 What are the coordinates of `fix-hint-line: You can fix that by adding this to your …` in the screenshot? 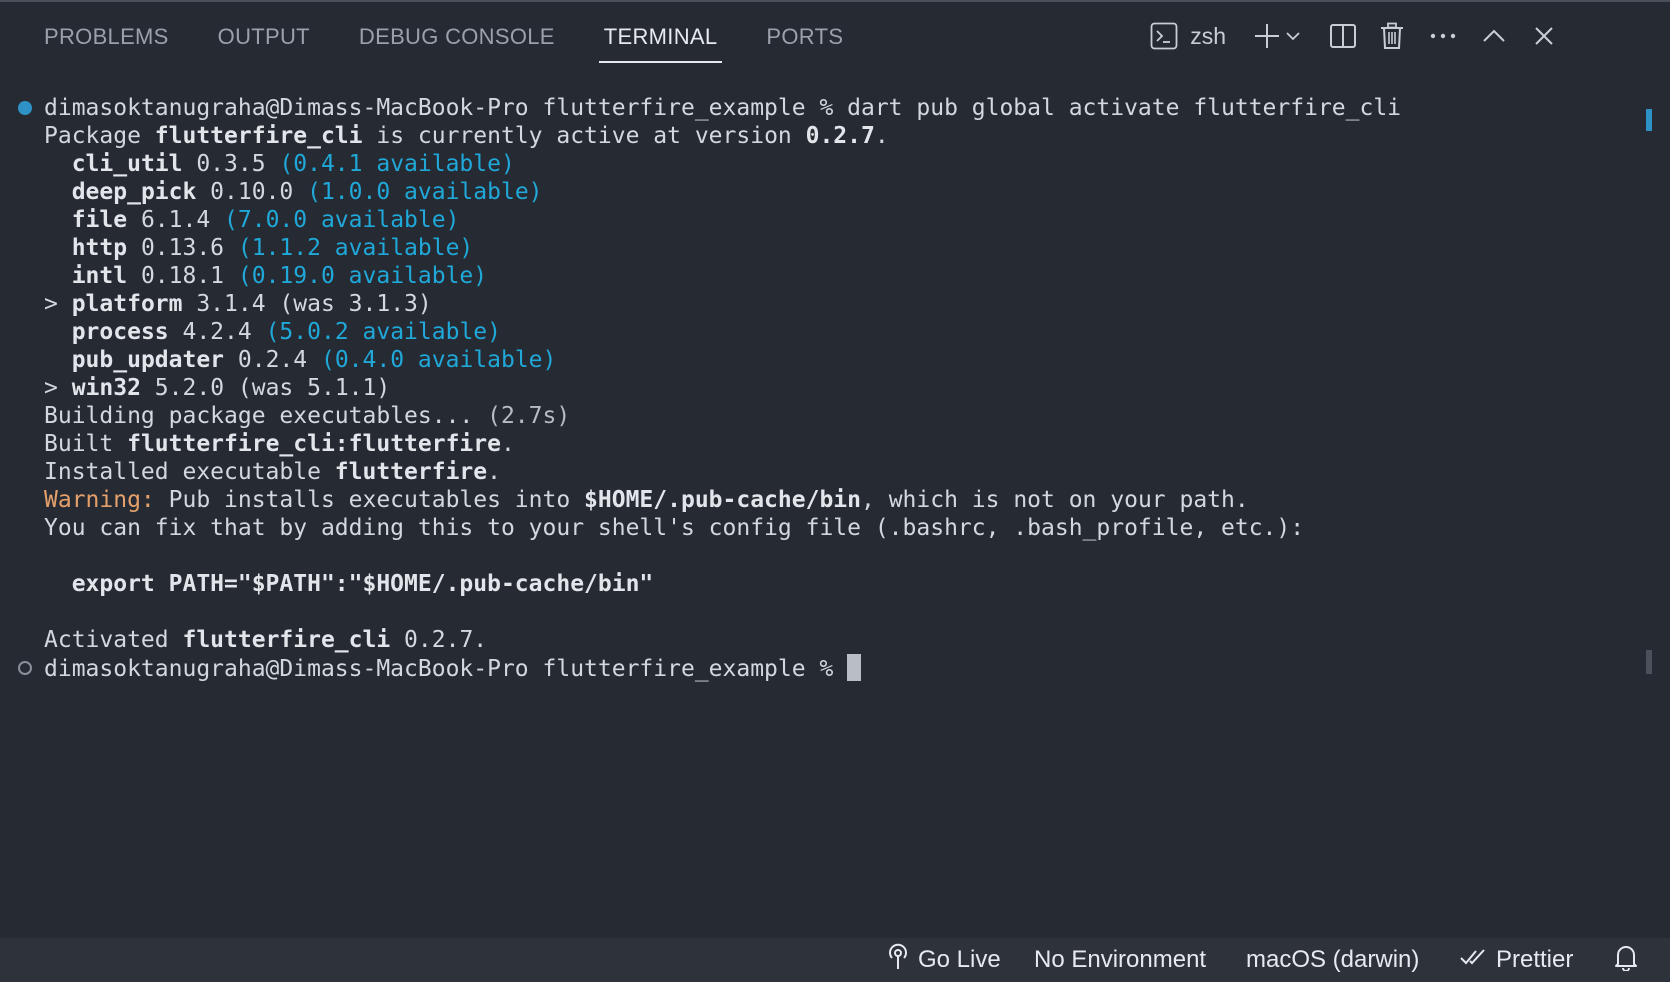 It's located at (674, 528).